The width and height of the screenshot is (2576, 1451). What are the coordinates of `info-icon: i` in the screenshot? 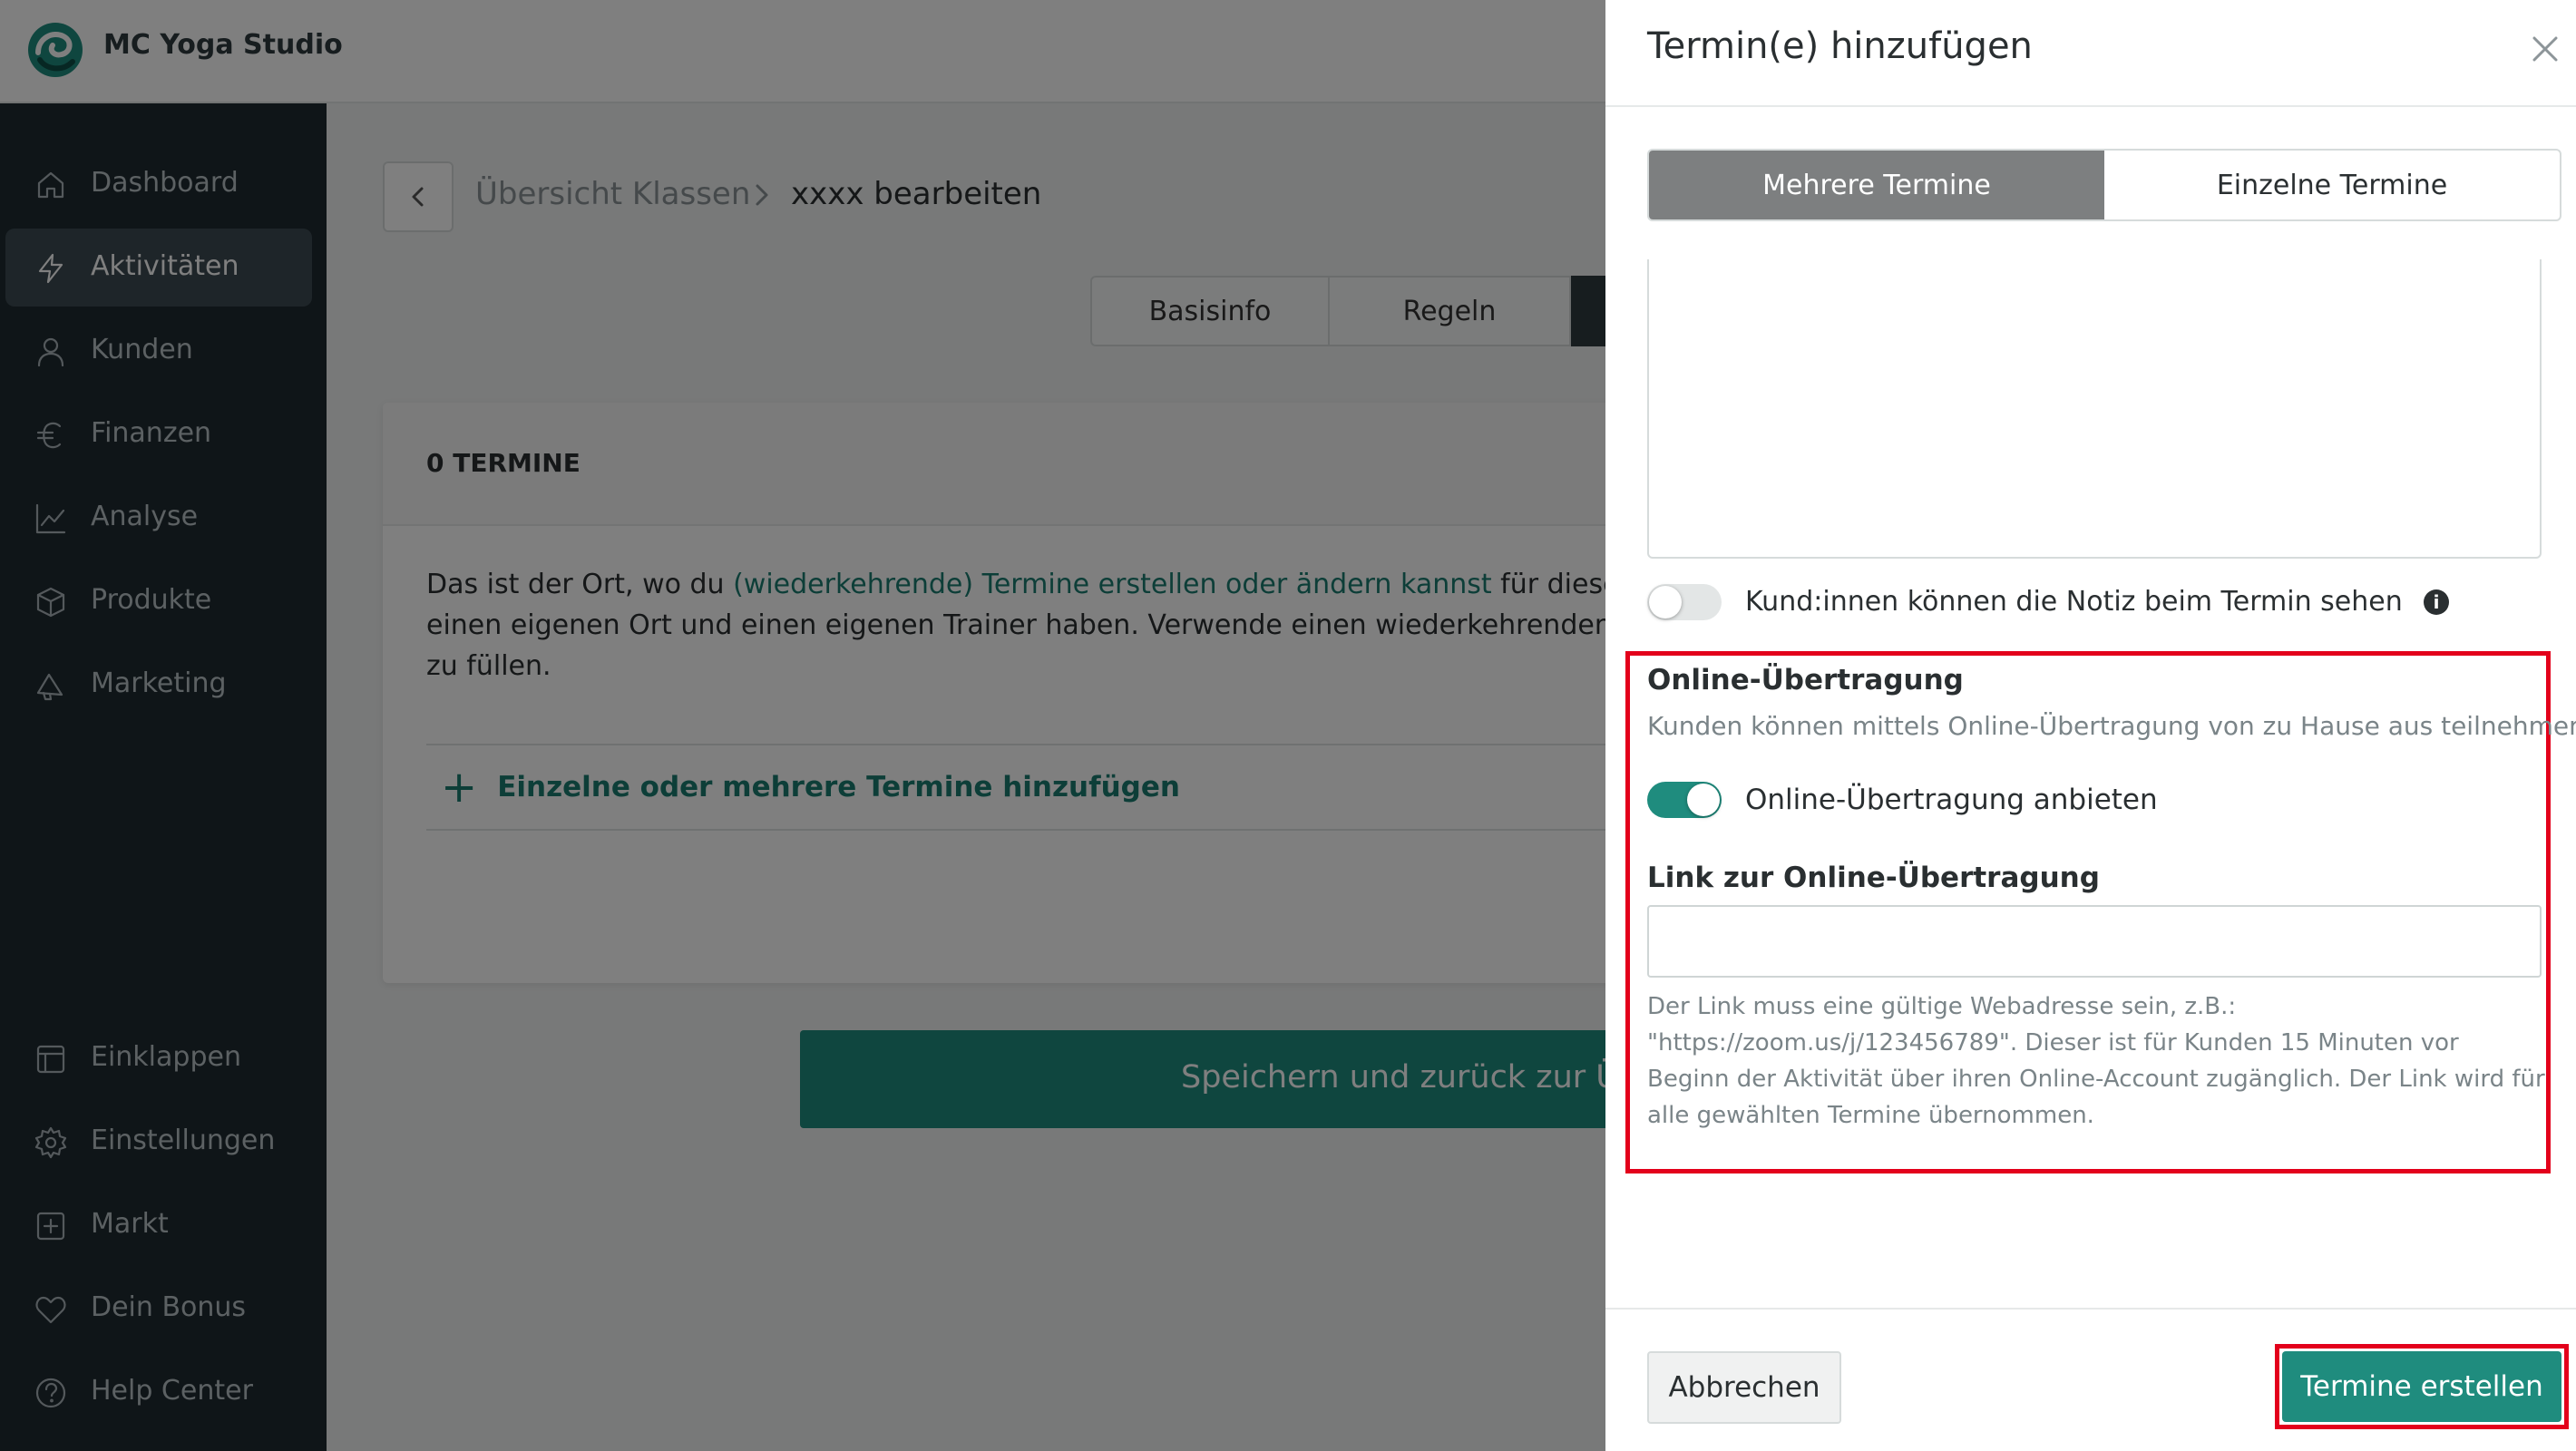 It's located at (2436, 602).